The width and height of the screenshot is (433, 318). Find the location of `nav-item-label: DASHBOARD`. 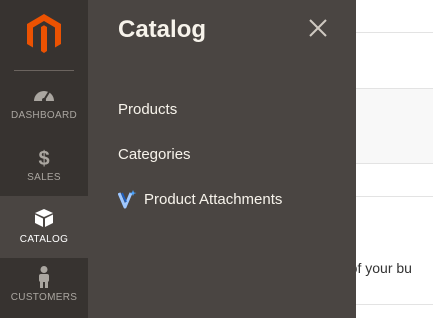

nav-item-label: DASHBOARD is located at coordinates (44, 115).